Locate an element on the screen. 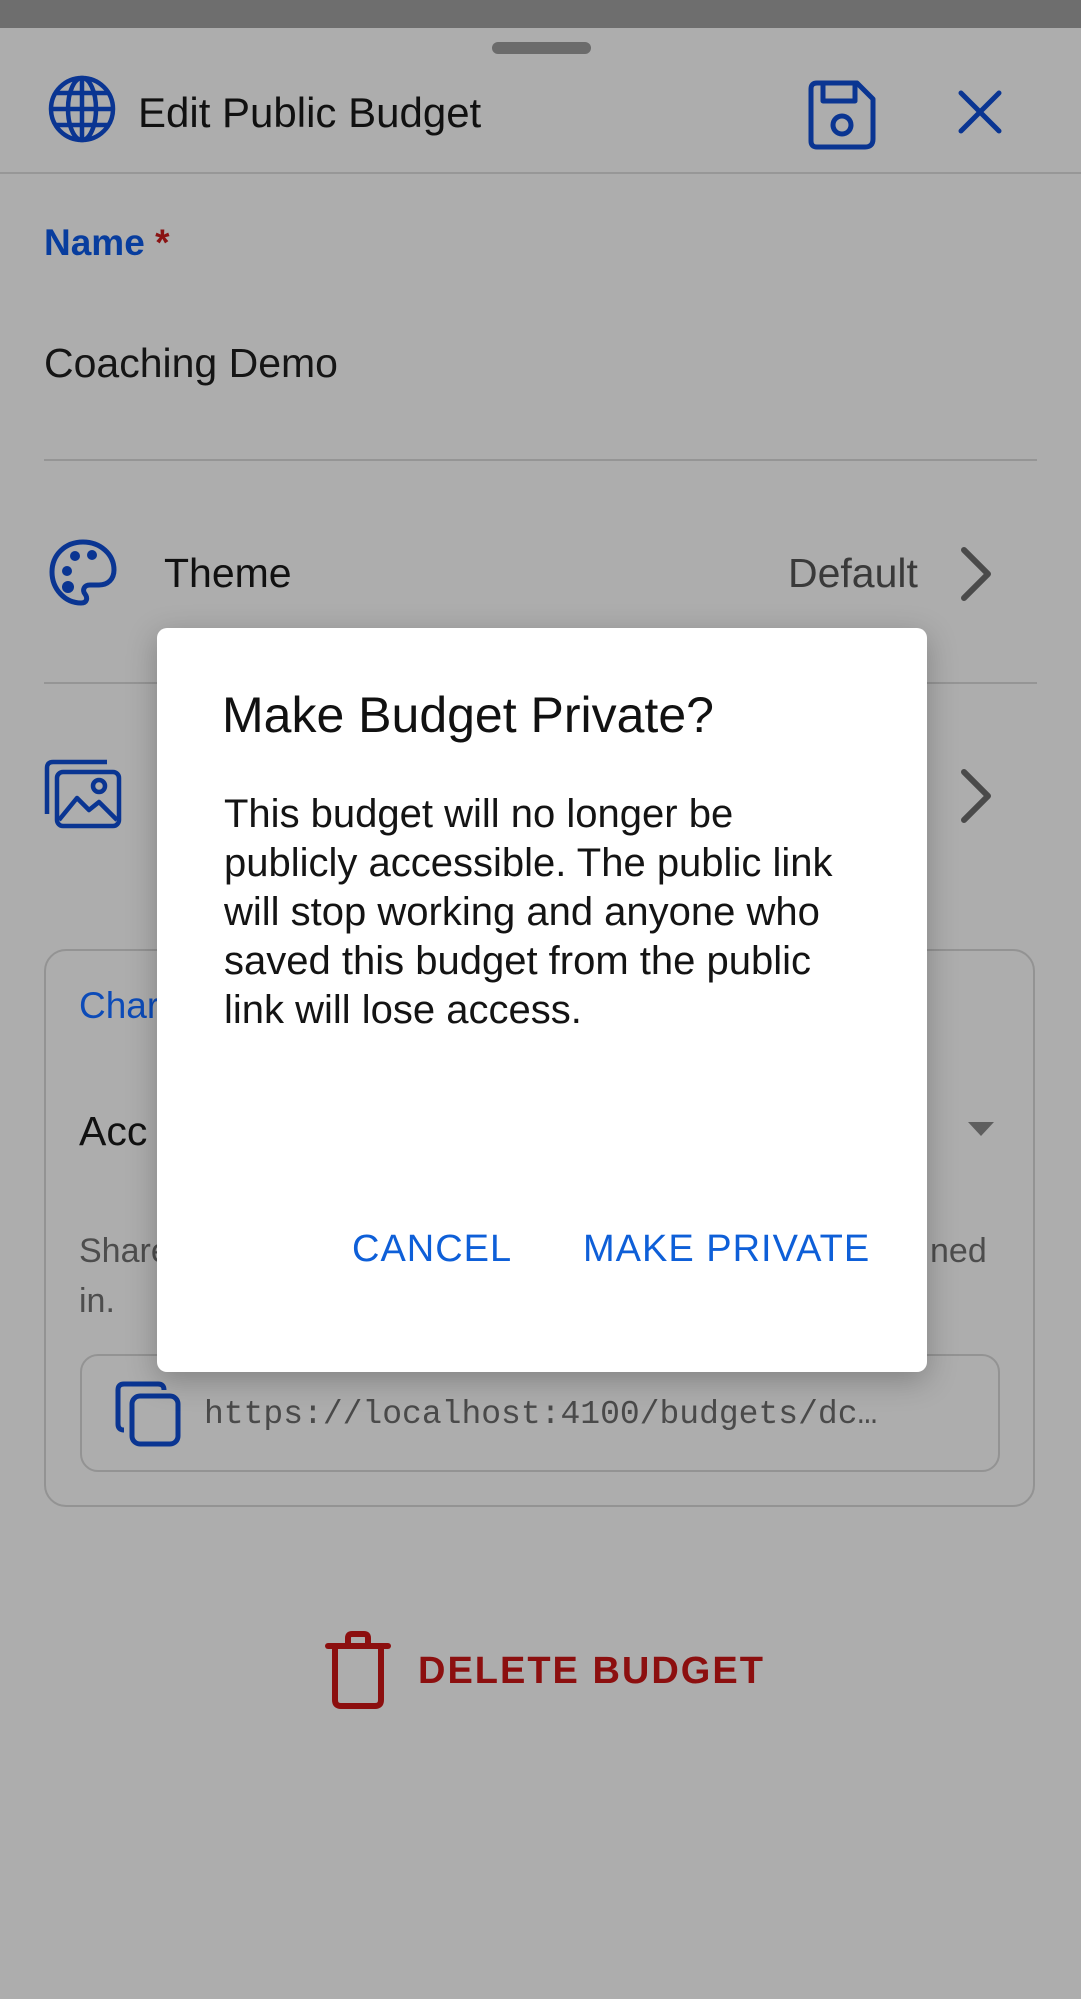 The image size is (1081, 1999). share-card-title: Char is located at coordinates (119, 1005).